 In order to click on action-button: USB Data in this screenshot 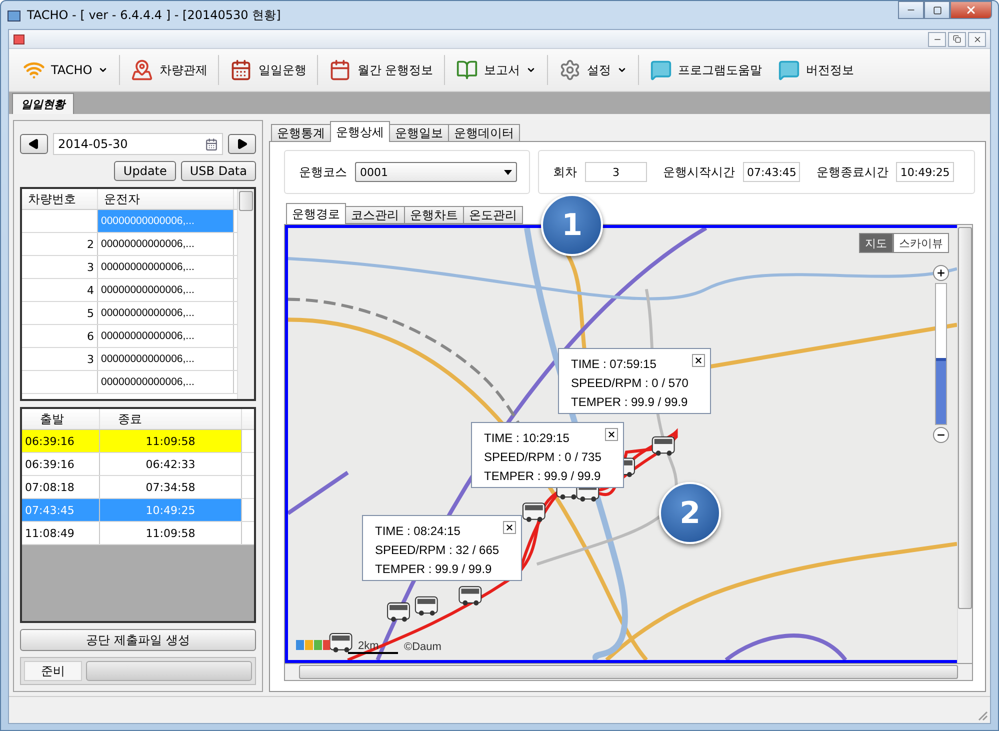, I will do `click(218, 171)`.